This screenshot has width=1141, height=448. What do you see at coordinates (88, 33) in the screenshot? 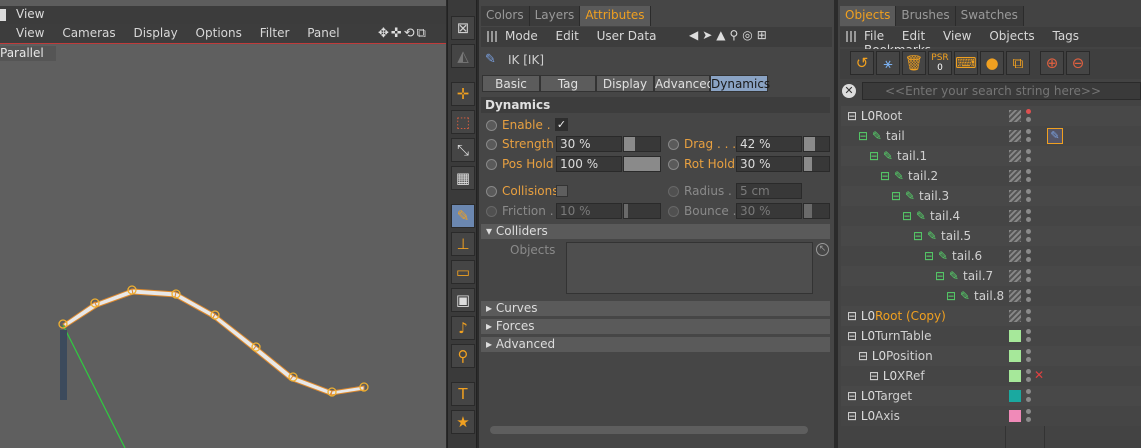
I see `menu-cameras: Cameras` at bounding box center [88, 33].